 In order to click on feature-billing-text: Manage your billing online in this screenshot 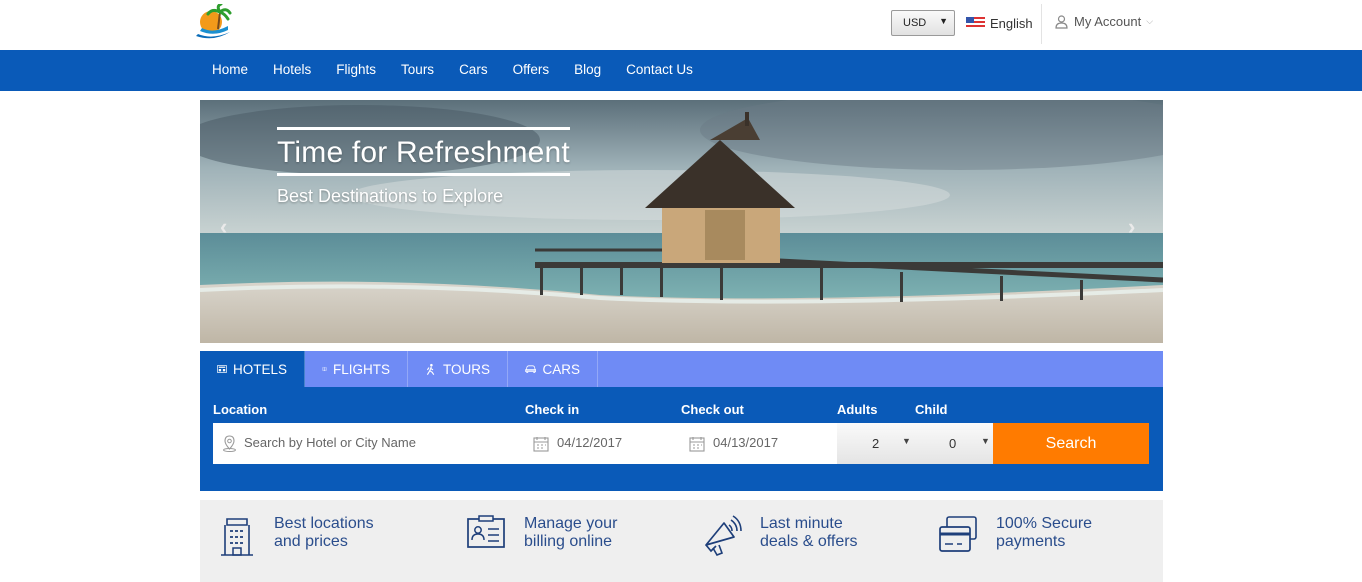, I will do `click(570, 533)`.